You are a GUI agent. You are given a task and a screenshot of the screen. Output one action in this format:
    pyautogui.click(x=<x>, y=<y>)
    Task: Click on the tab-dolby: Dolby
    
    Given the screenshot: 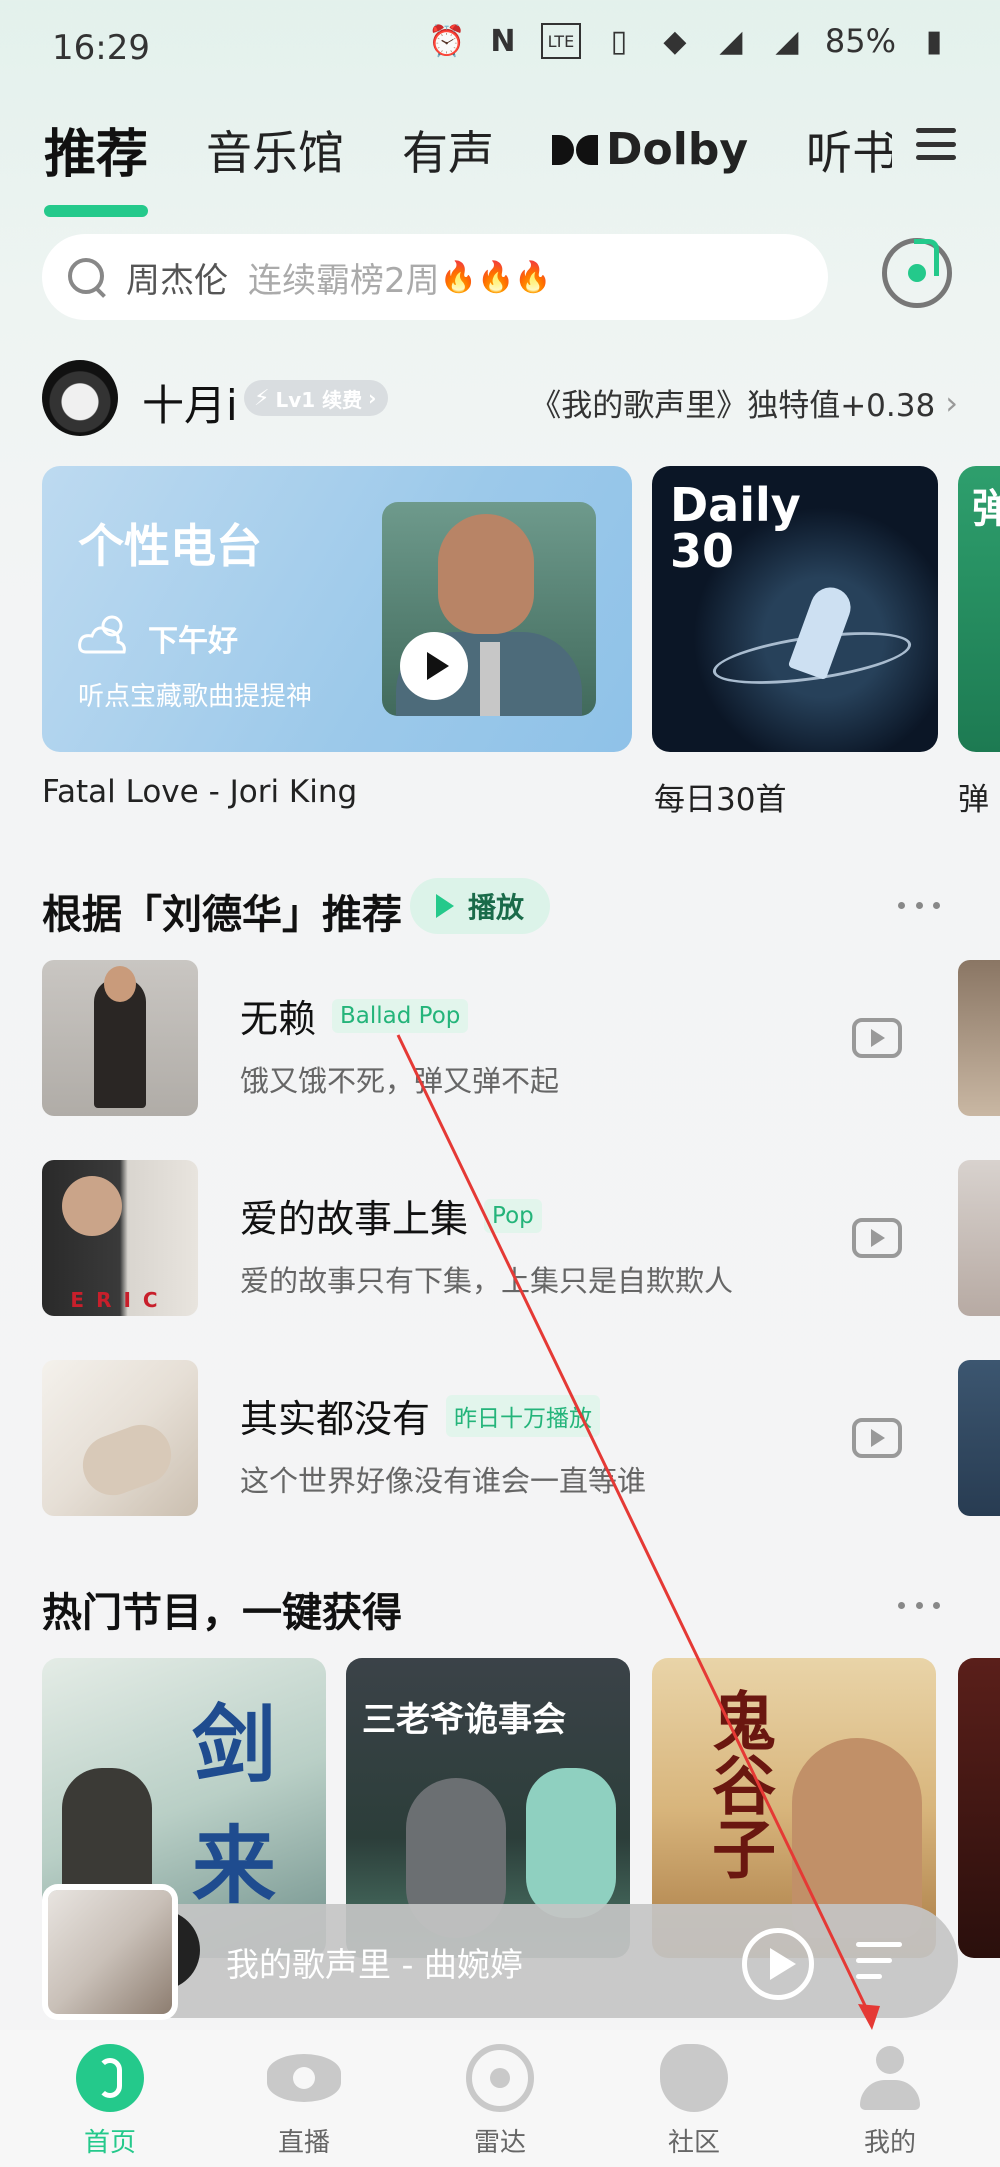 What is the action you would take?
    pyautogui.click(x=650, y=149)
    